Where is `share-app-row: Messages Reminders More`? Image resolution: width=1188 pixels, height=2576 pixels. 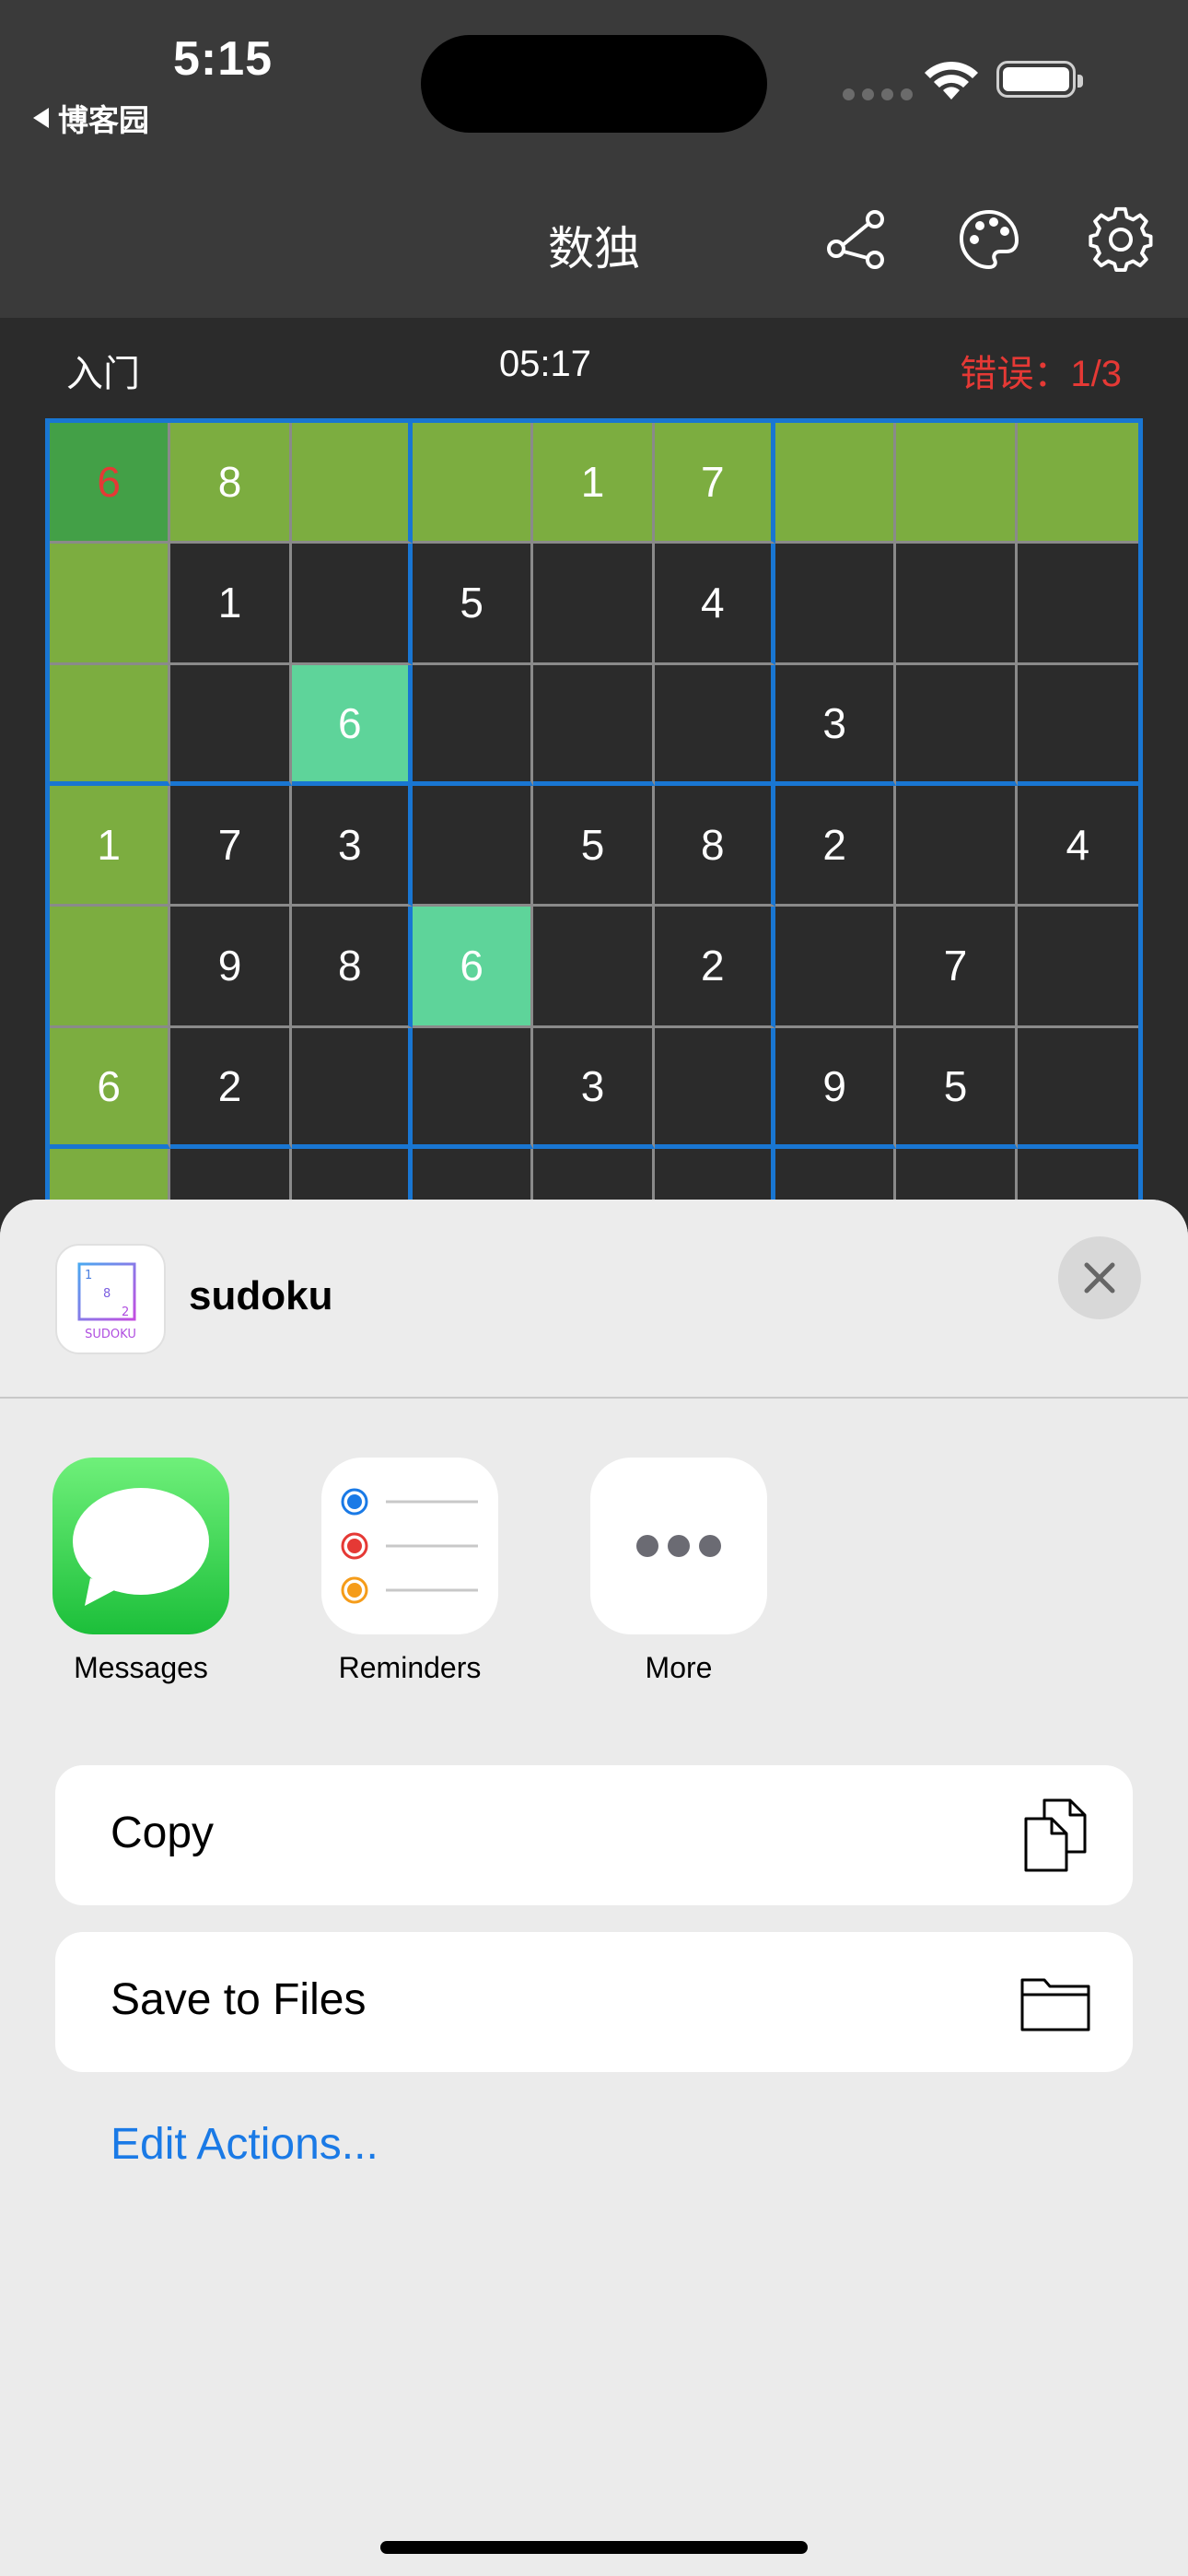
share-app-row: Messages Reminders More is located at coordinates (594, 1577).